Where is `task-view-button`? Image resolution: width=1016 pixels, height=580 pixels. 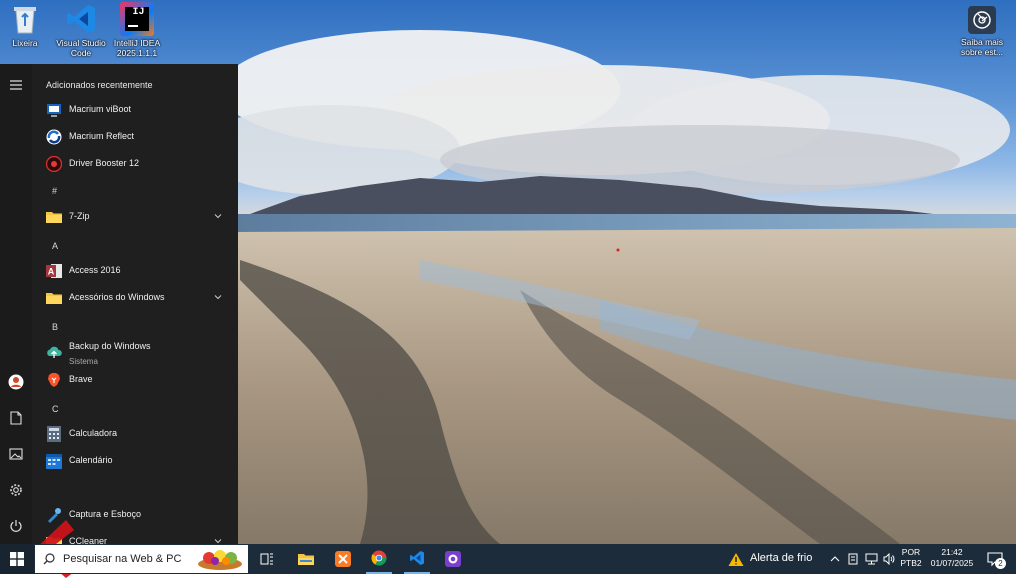 task-view-button is located at coordinates (267, 559).